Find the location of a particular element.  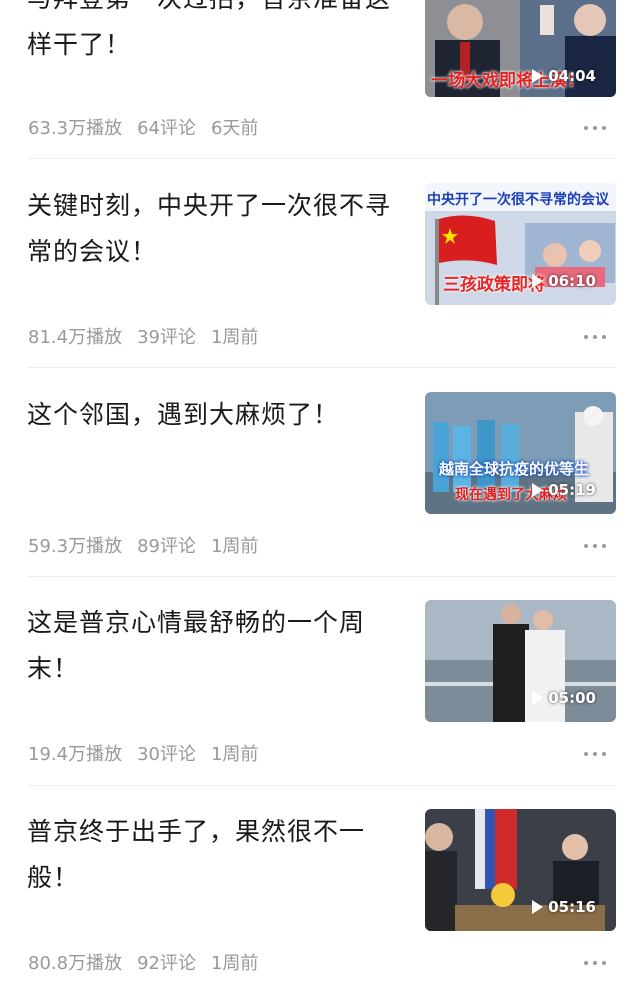

play-count: 80.8万播放 is located at coordinates (75, 963).